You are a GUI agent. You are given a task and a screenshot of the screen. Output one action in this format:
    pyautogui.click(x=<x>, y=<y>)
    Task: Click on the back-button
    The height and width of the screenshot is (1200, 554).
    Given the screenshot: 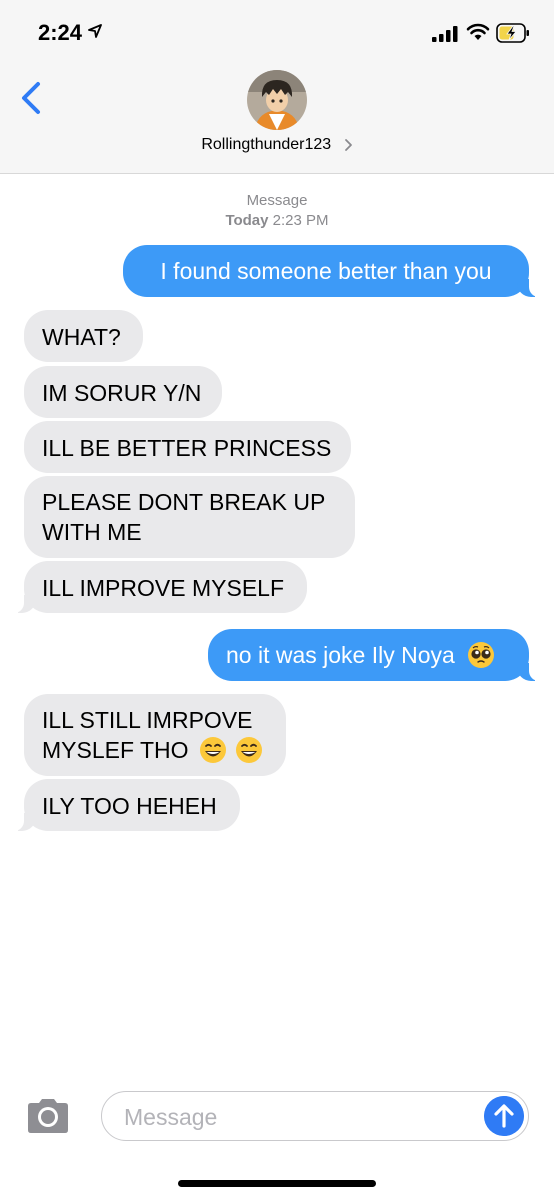 What is the action you would take?
    pyautogui.click(x=32, y=98)
    